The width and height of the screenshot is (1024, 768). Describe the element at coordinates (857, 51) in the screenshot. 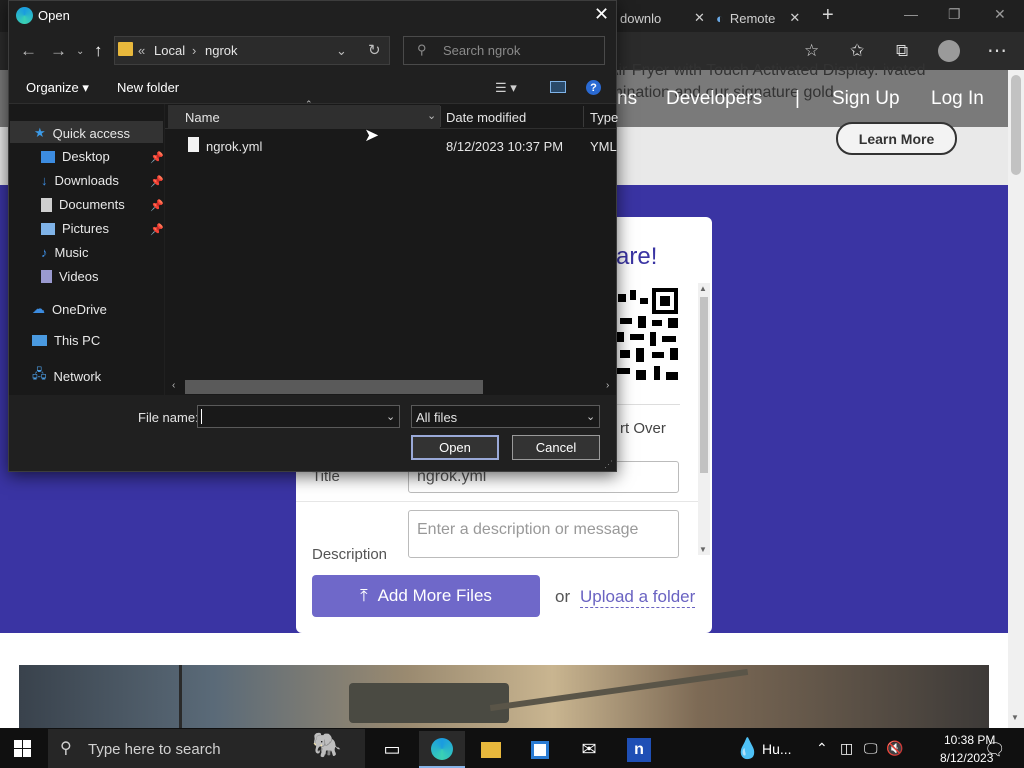

I see `favorites-icon: ✩` at that location.